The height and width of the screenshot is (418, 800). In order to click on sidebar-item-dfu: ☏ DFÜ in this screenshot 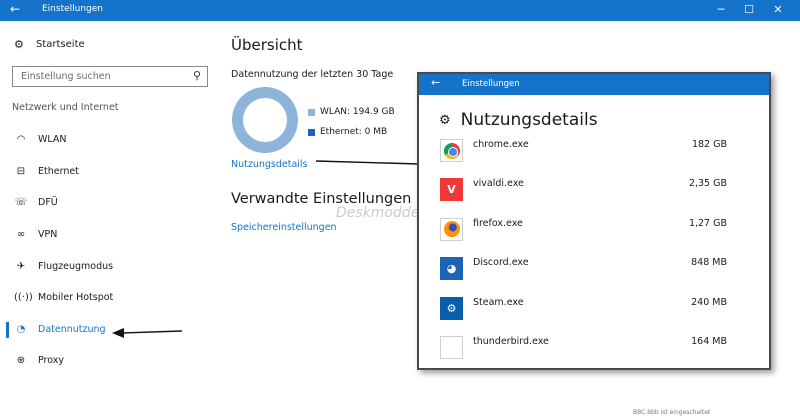, I will do `click(107, 203)`.